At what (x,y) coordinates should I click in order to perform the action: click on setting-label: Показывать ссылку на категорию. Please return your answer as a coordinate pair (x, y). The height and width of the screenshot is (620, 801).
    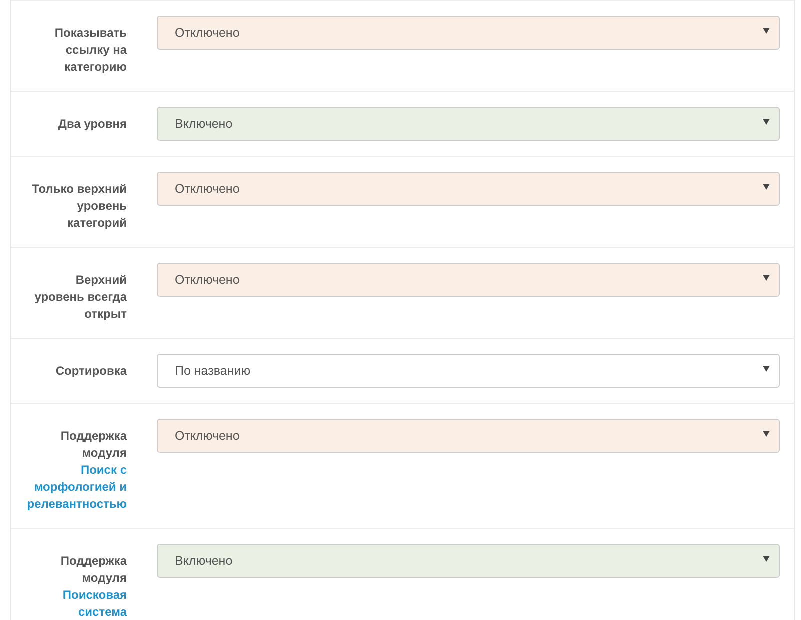
    Looking at the image, I should click on (90, 50).